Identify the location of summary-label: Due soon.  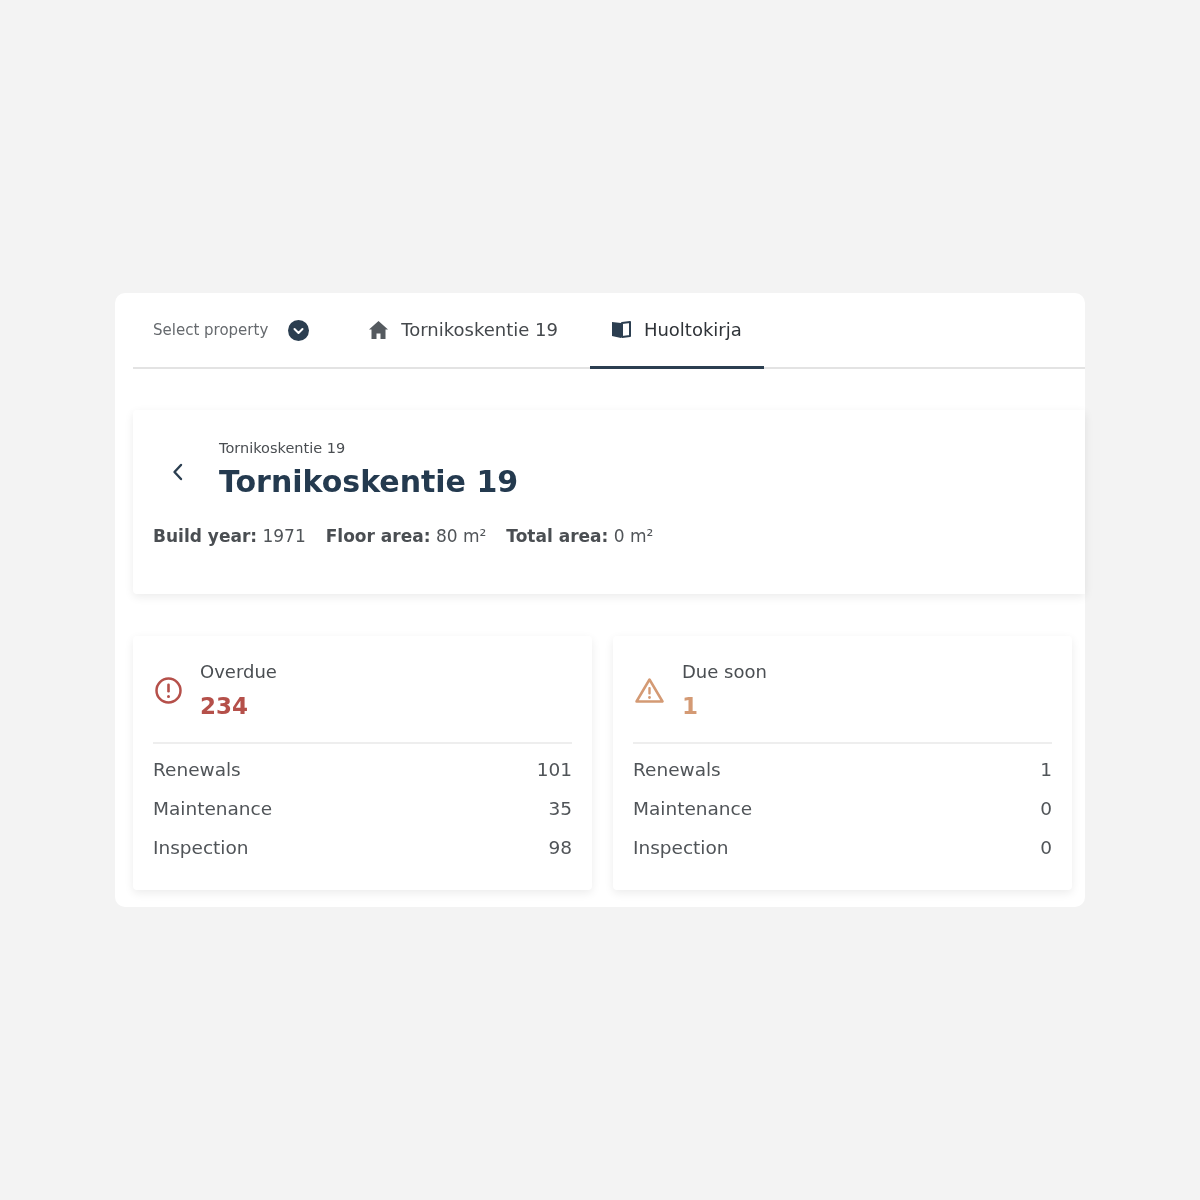
(724, 671).